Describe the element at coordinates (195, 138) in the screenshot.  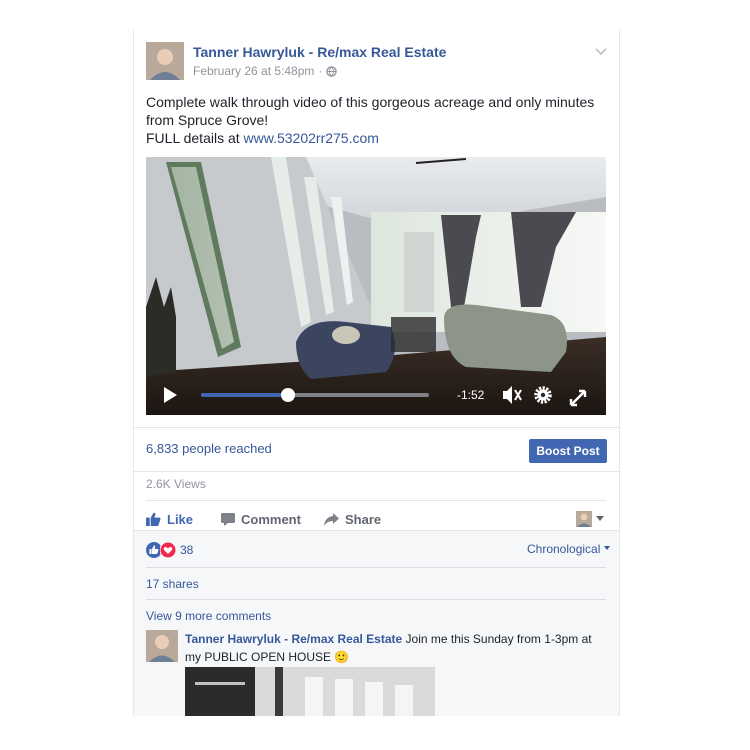
I see `post-text-prefix: FULL details at` at that location.